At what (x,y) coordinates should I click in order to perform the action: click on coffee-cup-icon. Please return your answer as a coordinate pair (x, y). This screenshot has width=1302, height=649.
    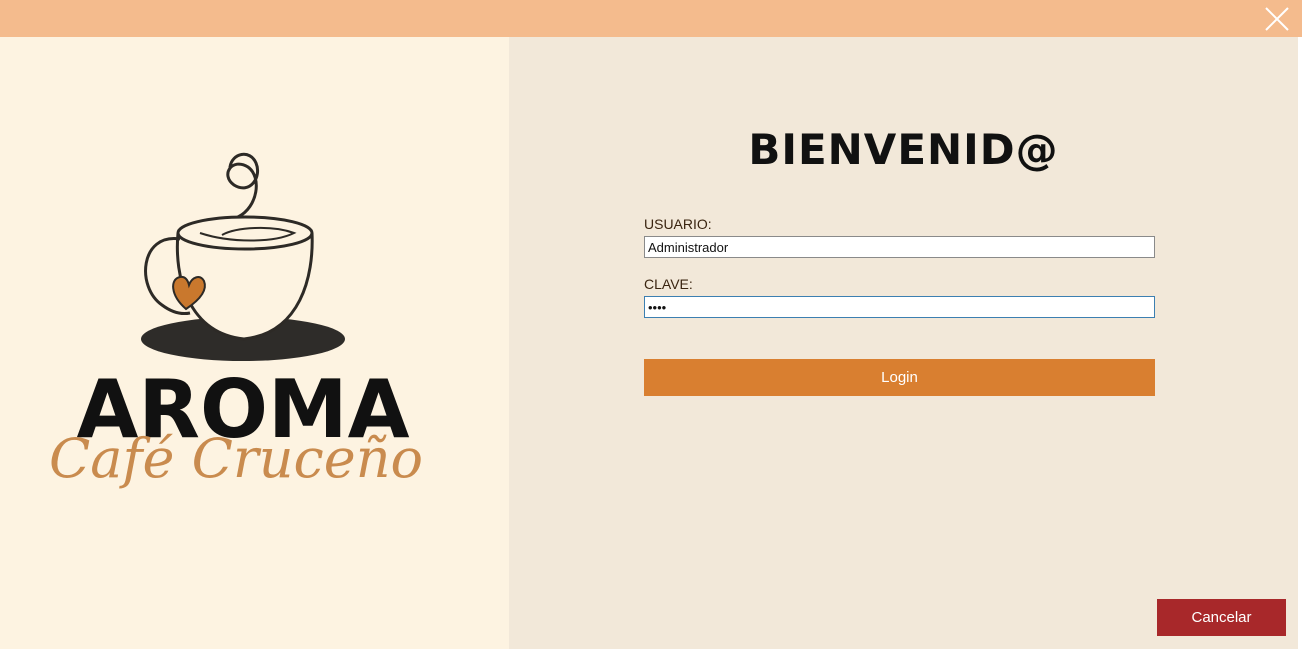
    Looking at the image, I should click on (243, 256).